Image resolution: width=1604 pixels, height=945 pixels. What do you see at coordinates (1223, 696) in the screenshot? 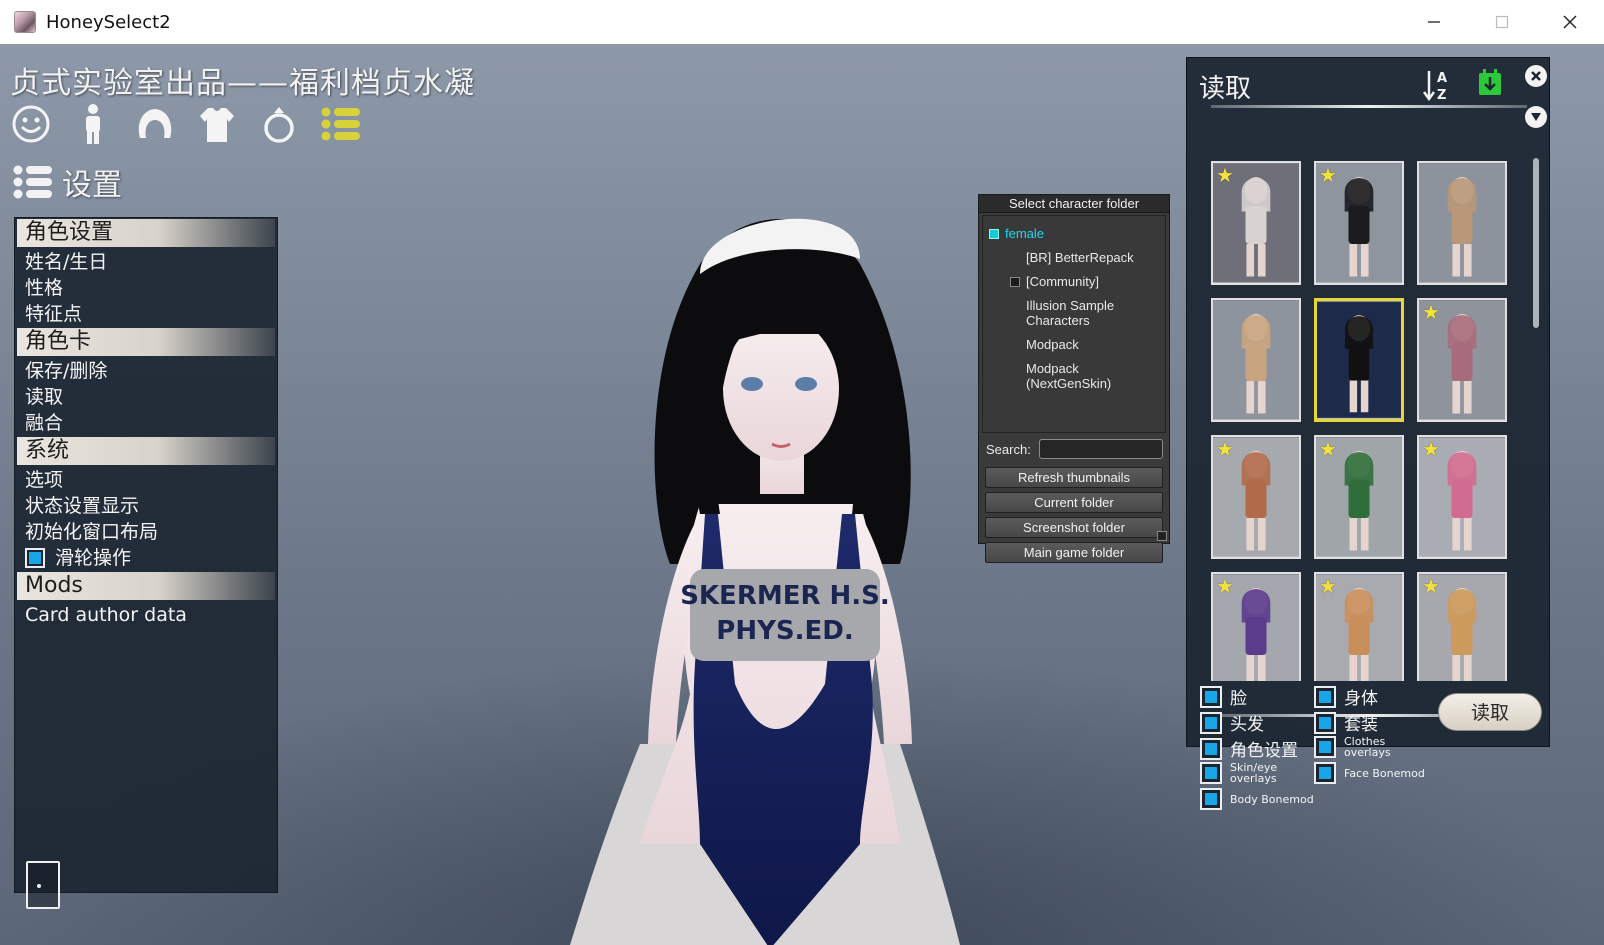
I see `option-face: 脸` at bounding box center [1223, 696].